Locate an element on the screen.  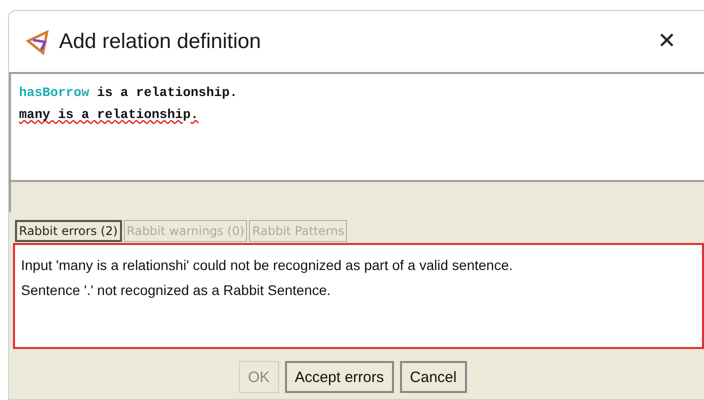
close-button: ✕ is located at coordinates (667, 41).